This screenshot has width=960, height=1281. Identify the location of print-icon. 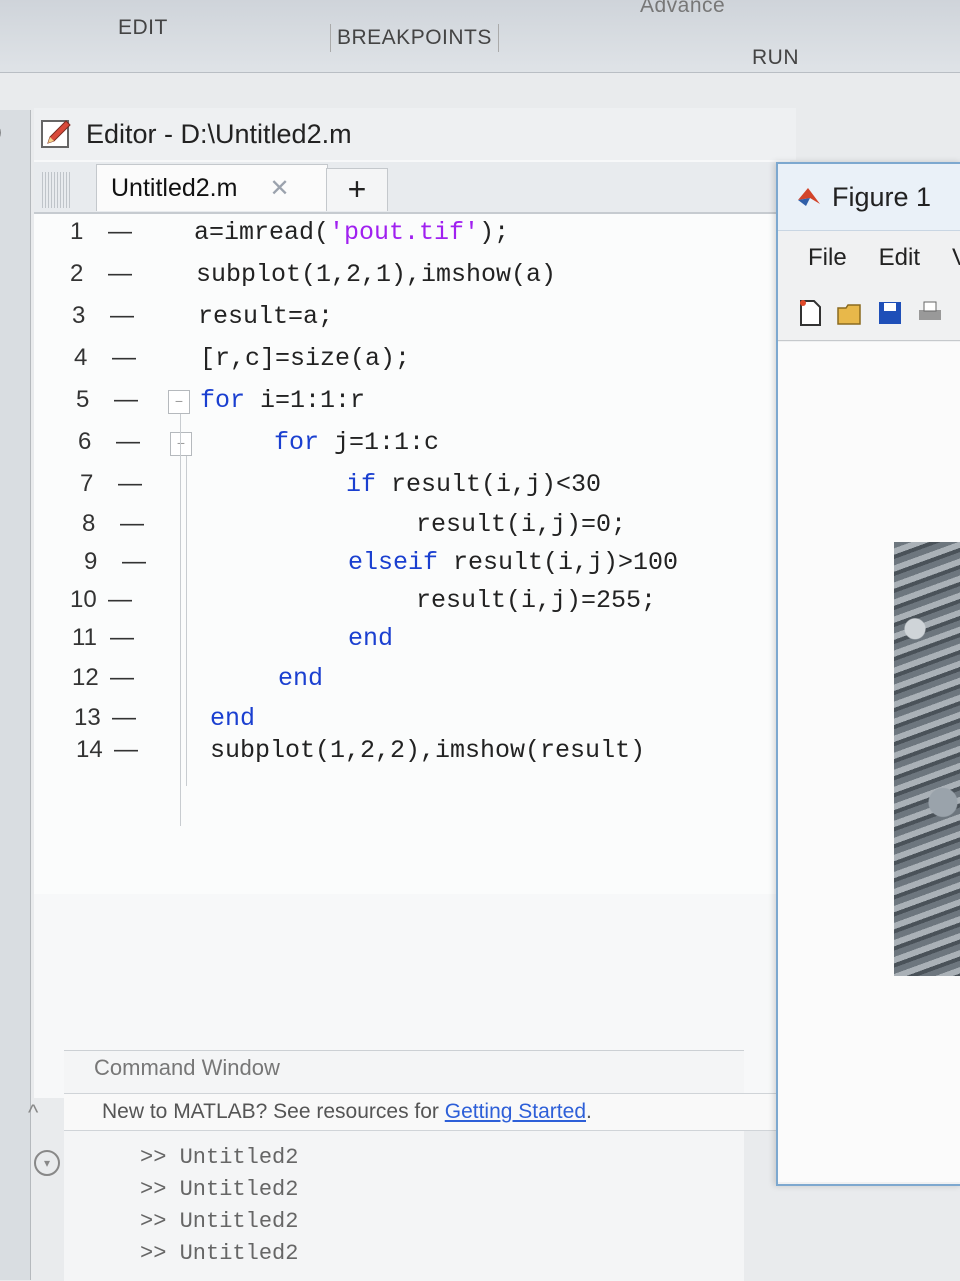
(930, 313).